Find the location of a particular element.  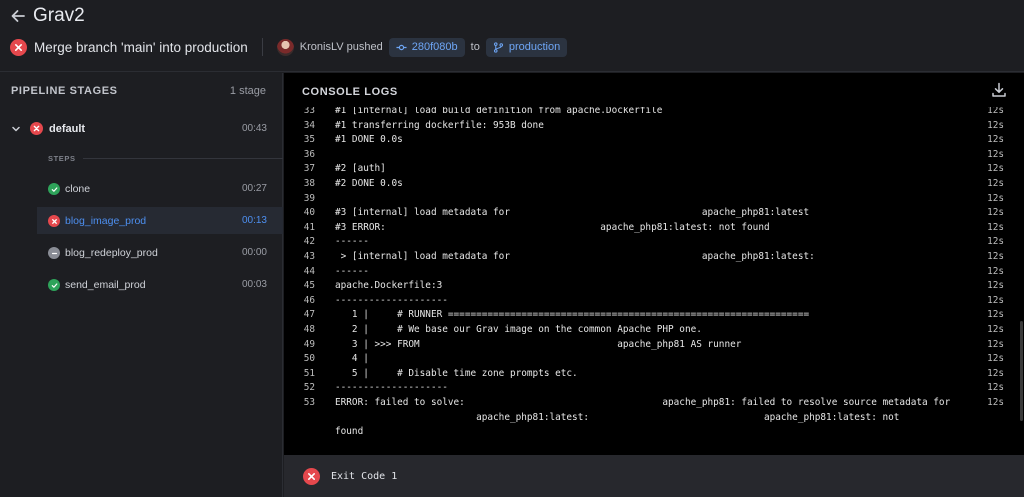

to-label: to is located at coordinates (475, 47).